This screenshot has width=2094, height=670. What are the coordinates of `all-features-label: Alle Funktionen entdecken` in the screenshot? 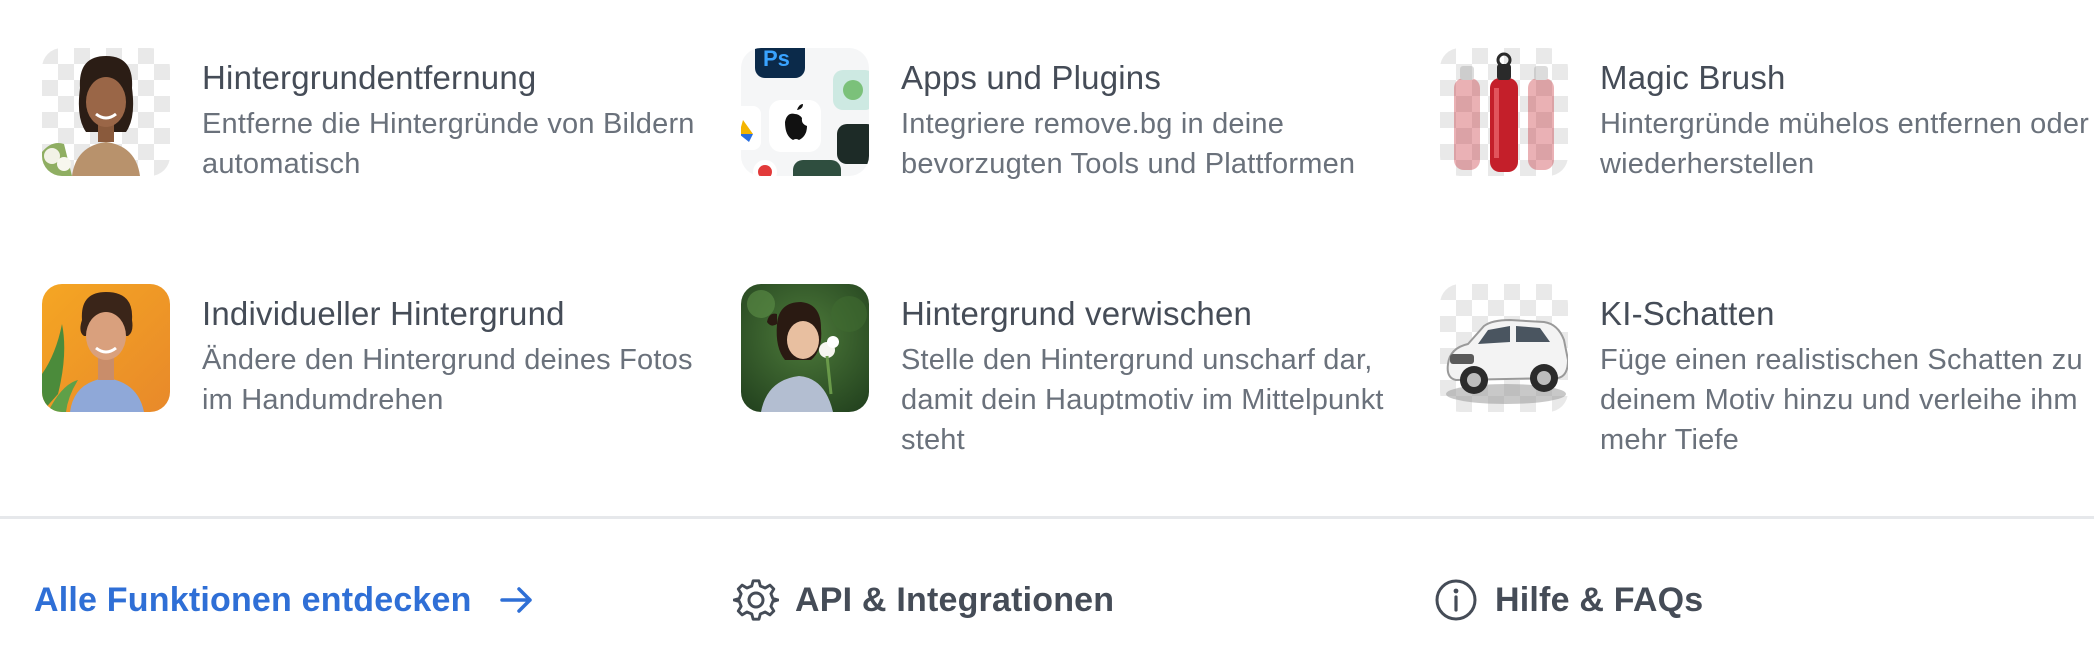 It's located at (253, 599).